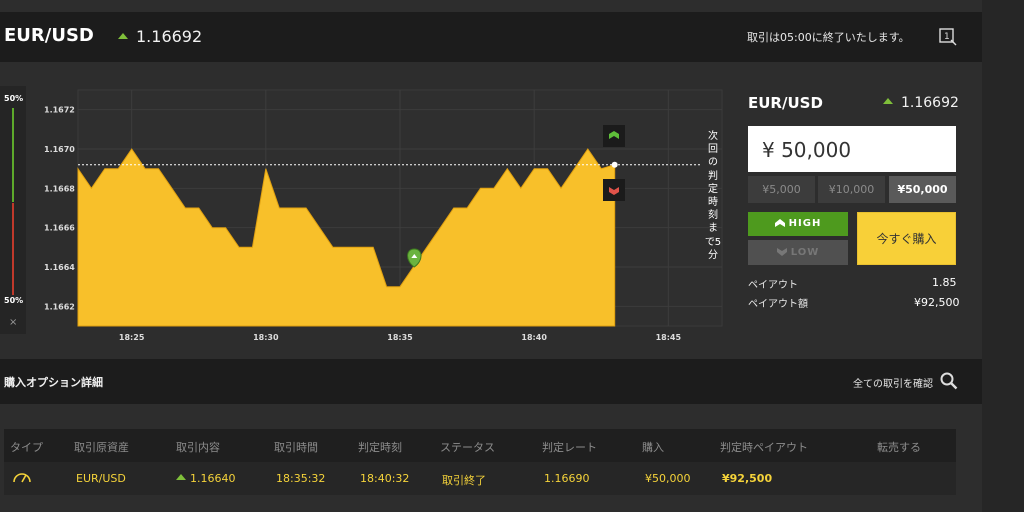 Image resolution: width=1024 pixels, height=512 pixels. I want to click on cell-content-value: 1.16640, so click(213, 478).